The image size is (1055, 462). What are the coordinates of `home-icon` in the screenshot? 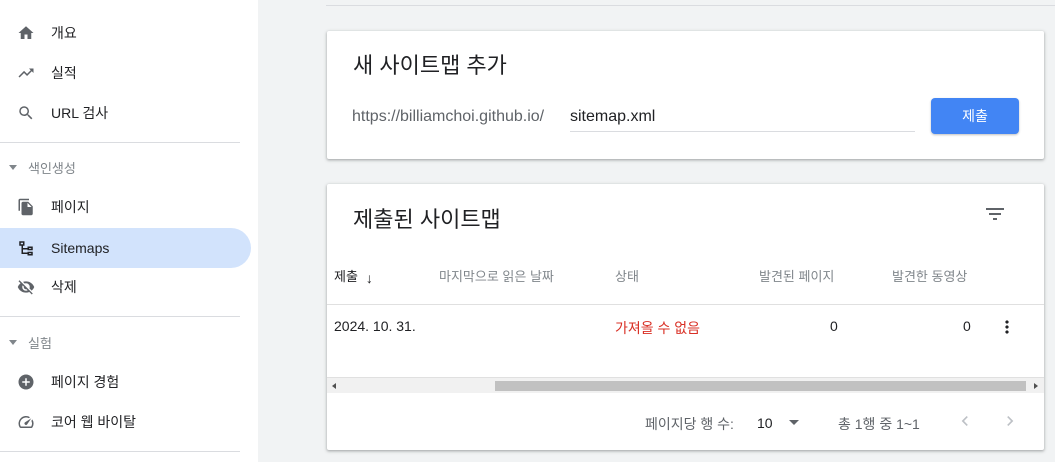 It's located at (26, 33).